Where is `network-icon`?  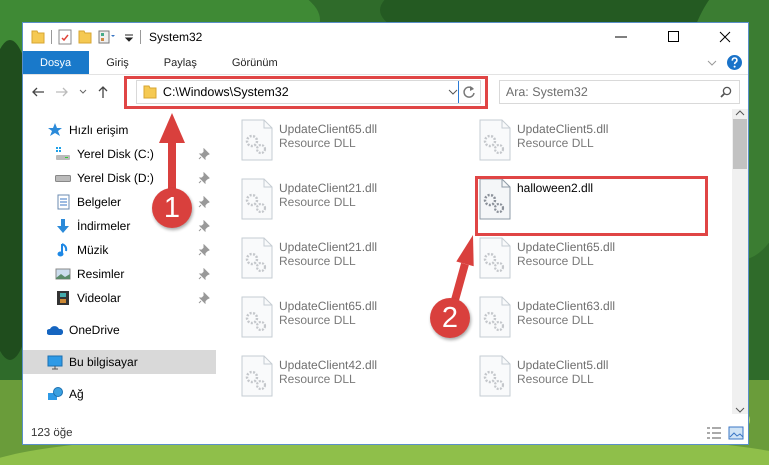 network-icon is located at coordinates (55, 394).